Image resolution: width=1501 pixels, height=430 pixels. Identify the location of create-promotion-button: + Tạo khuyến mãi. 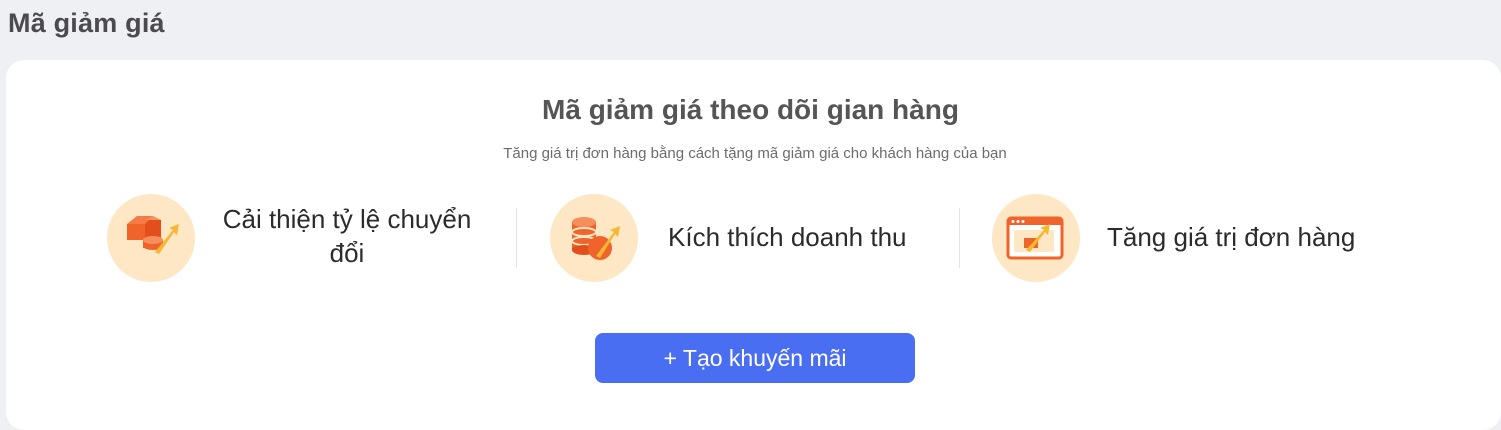
(755, 358).